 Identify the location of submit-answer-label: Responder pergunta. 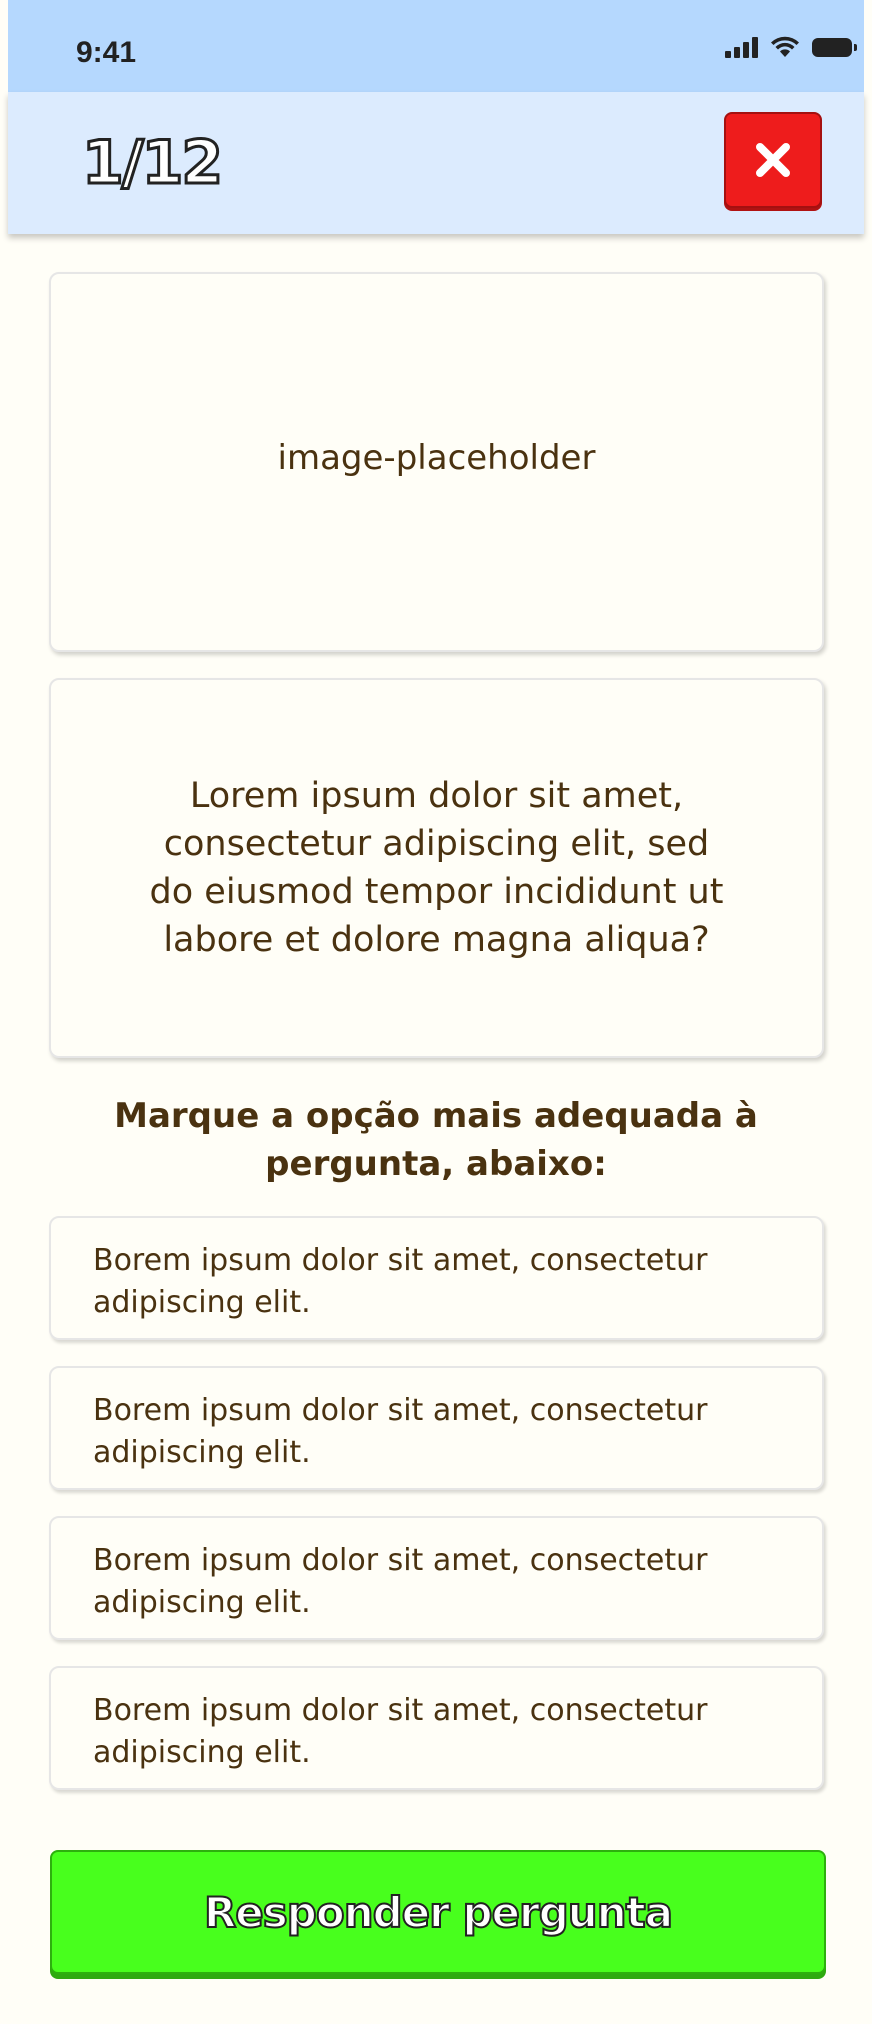
(438, 1912).